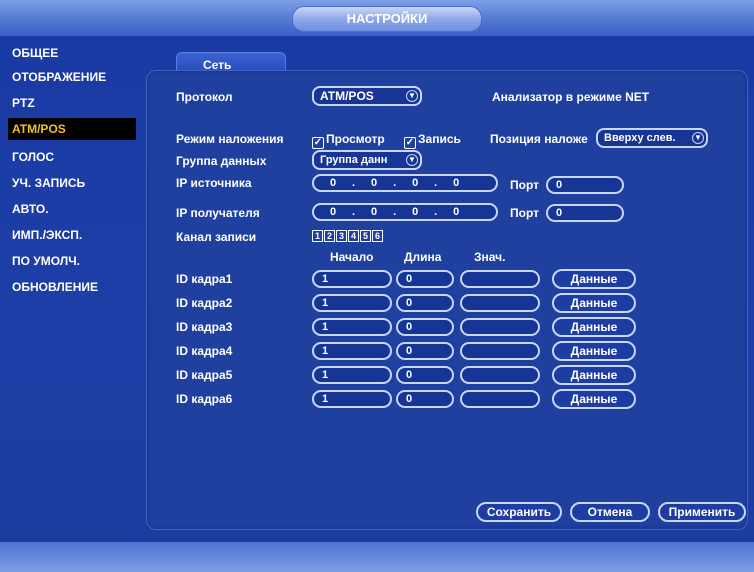 The image size is (754, 572). What do you see at coordinates (585, 213) in the screenshot?
I see `dest-port-input: 0` at bounding box center [585, 213].